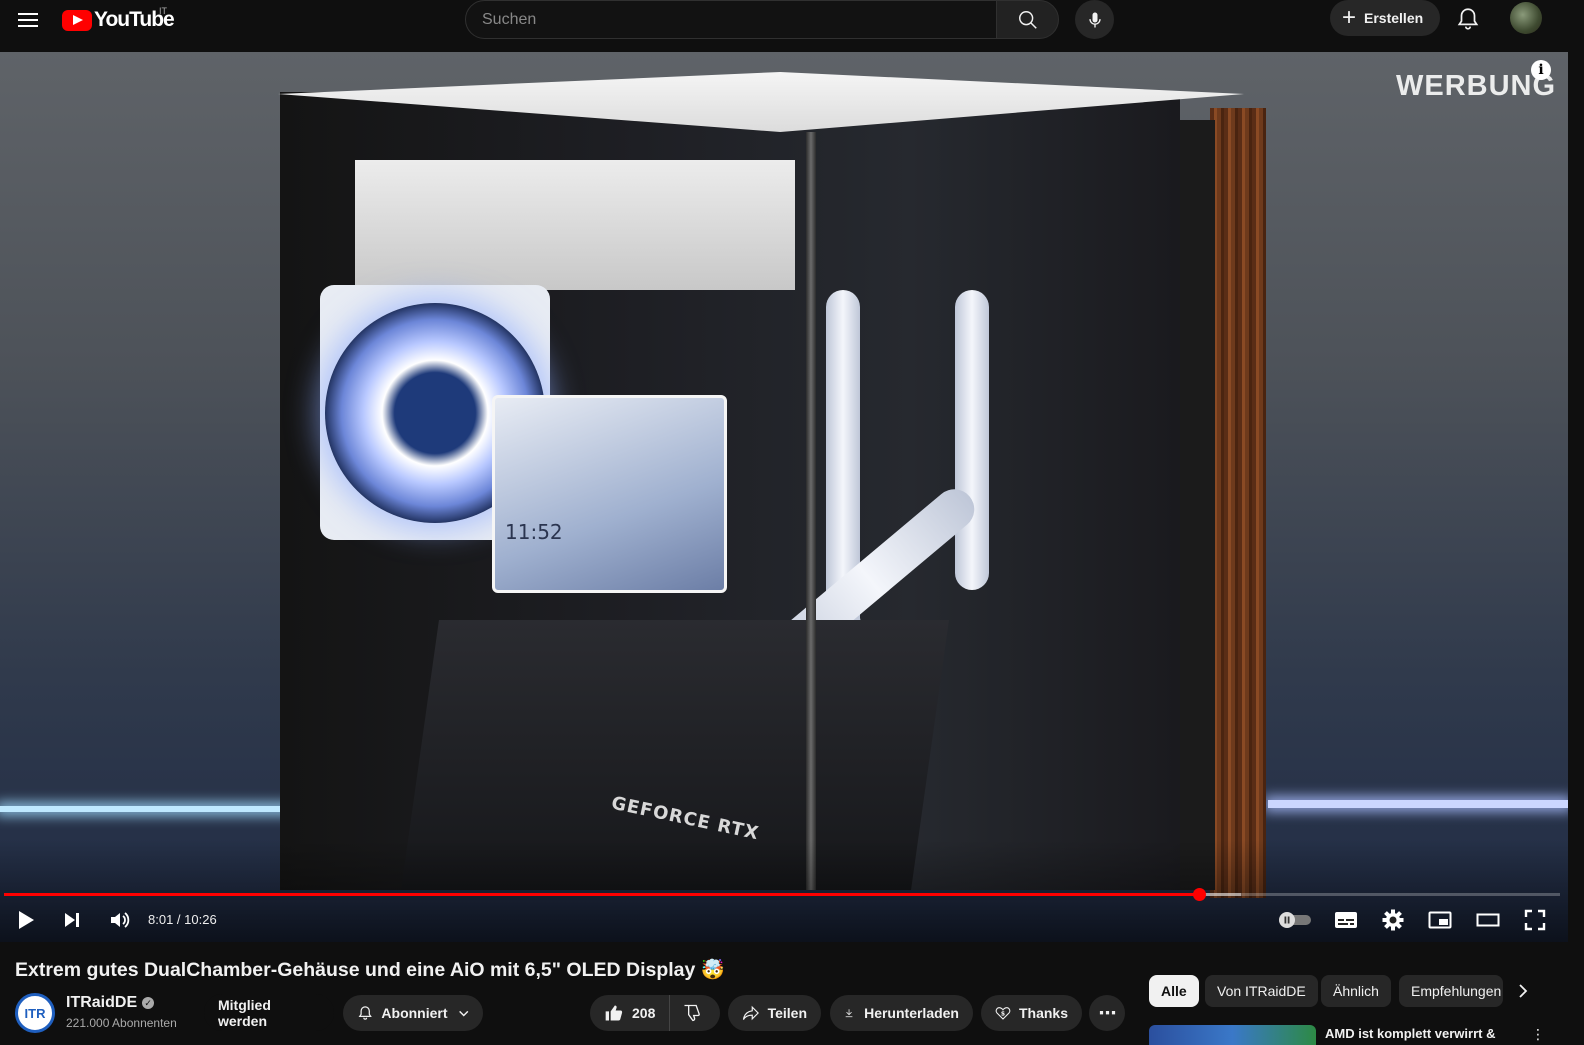  I want to click on avatar, so click(1526, 18).